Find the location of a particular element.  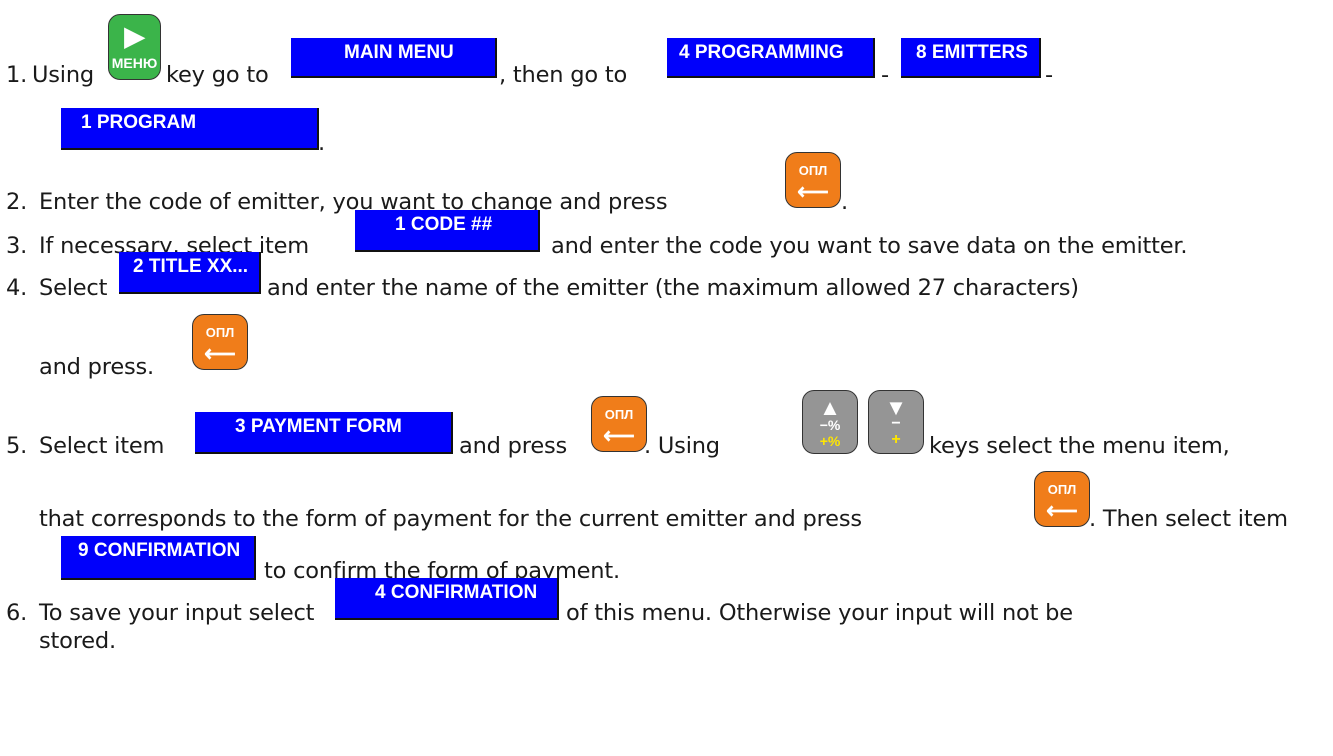

confirmation-9-menu-box: 9 CONFIRMATION is located at coordinates (158, 558).